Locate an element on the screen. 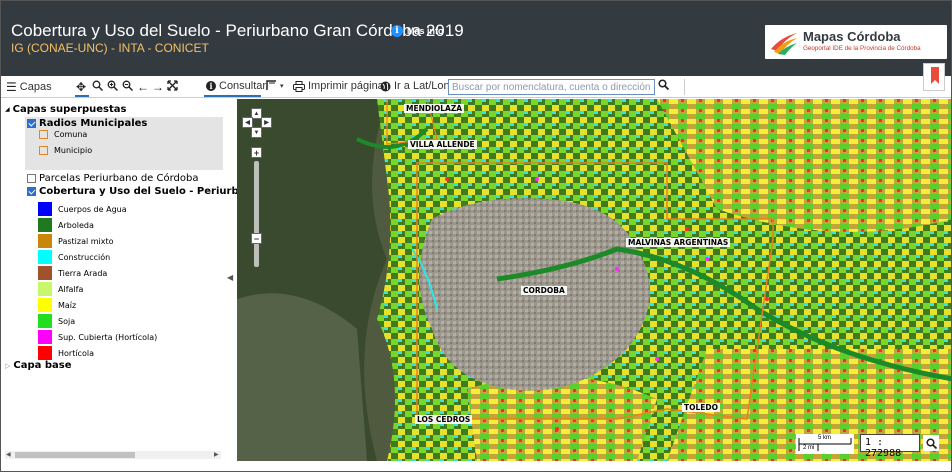  legend-item: Pastizal mixto is located at coordinates (76, 241).